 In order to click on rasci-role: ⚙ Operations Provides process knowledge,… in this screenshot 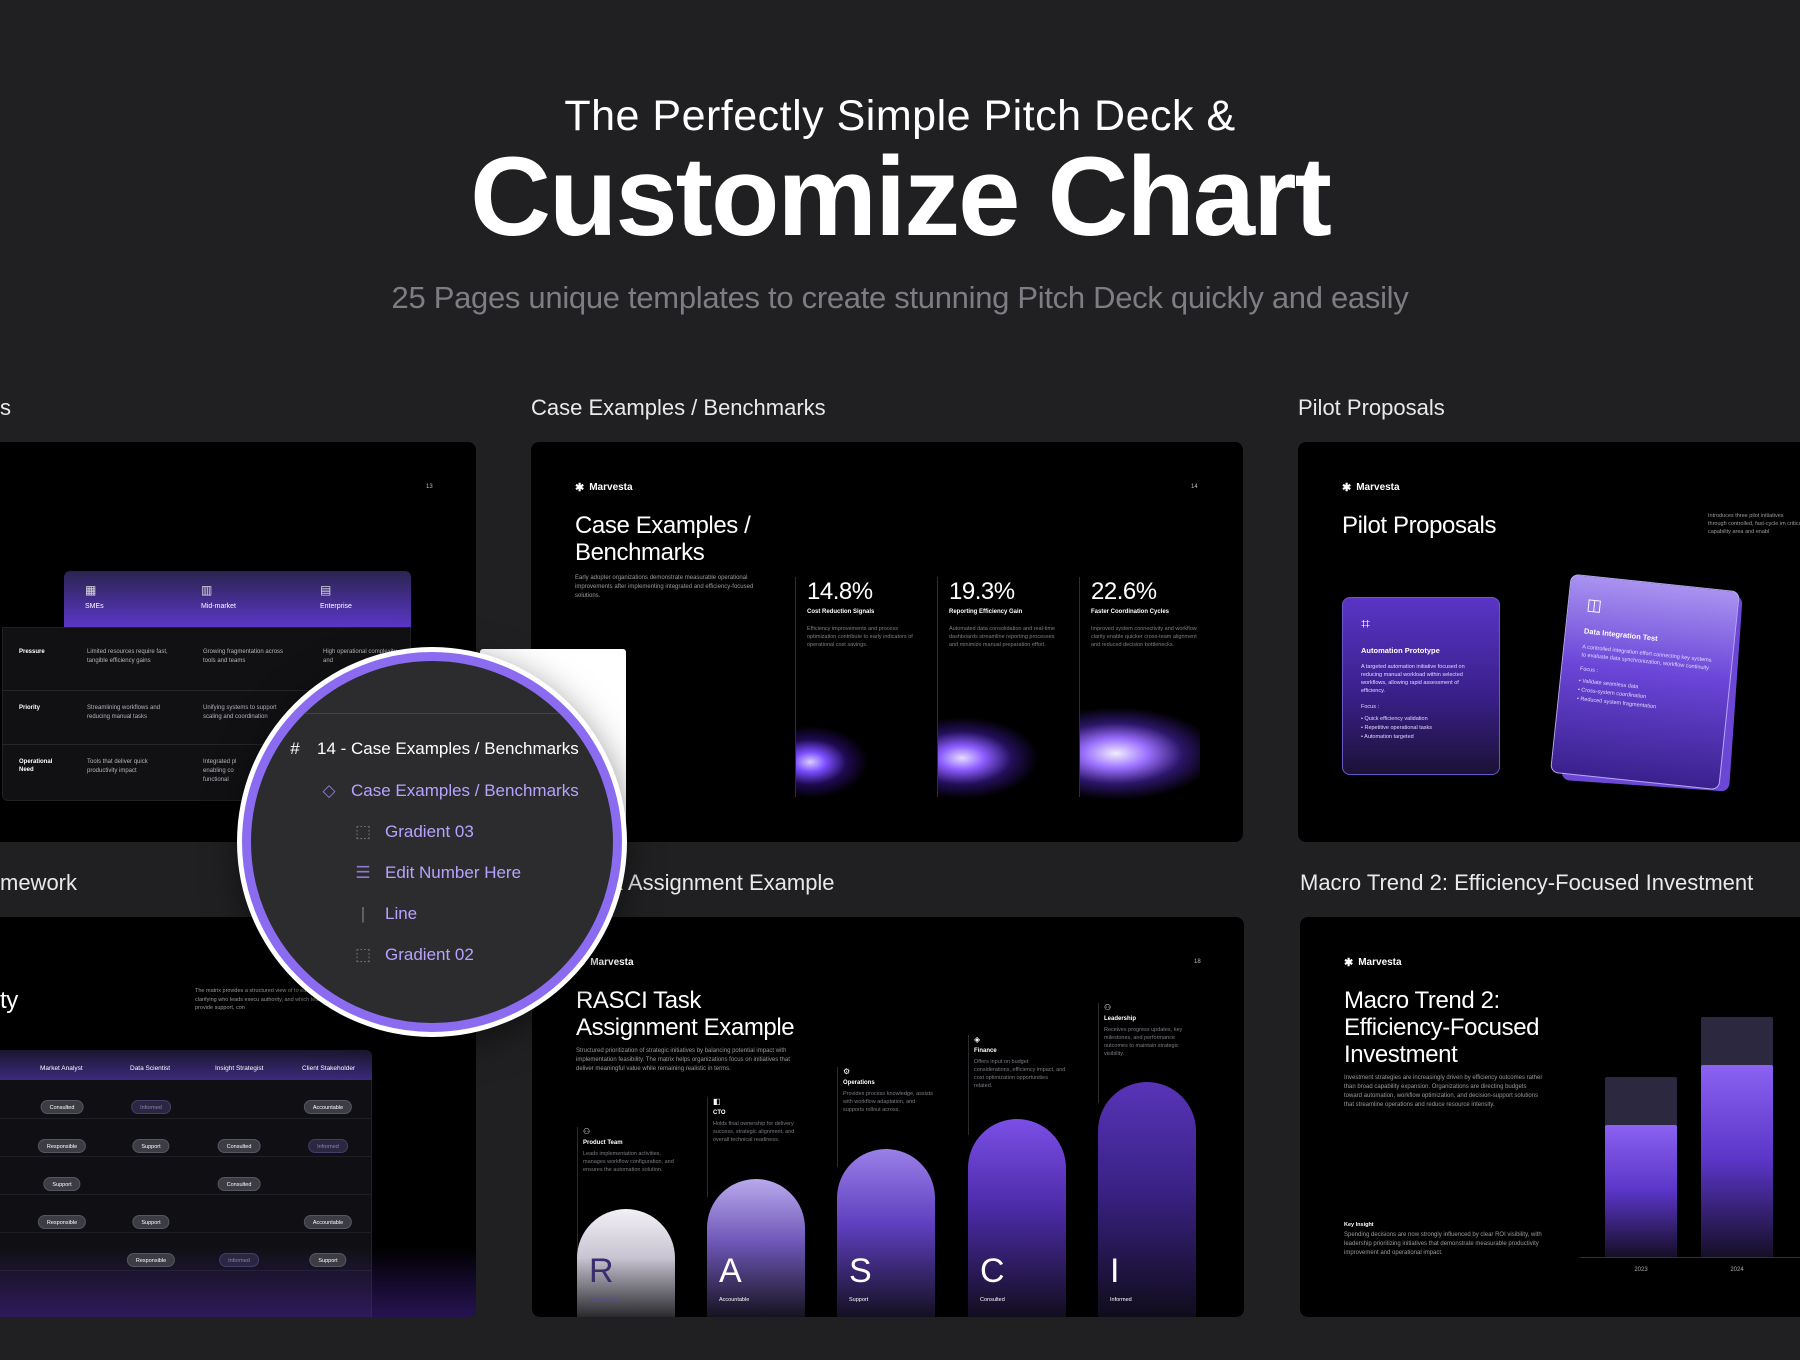, I will do `click(889, 1090)`.